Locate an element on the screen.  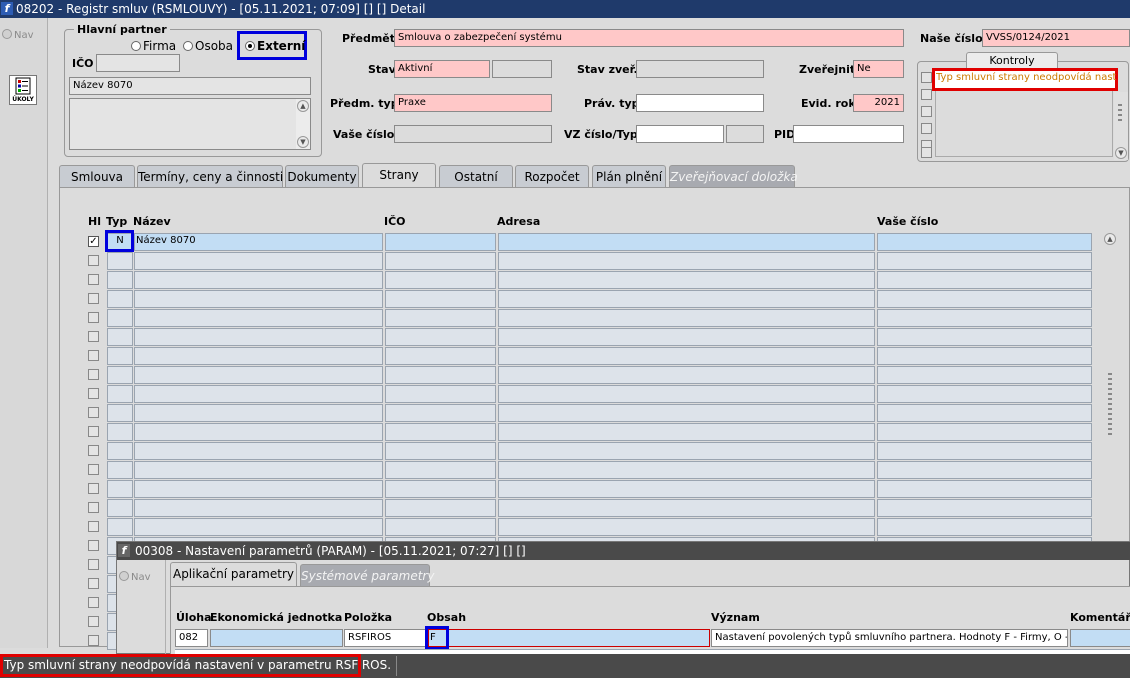
scroll-grip-icon is located at coordinates (1120, 114).